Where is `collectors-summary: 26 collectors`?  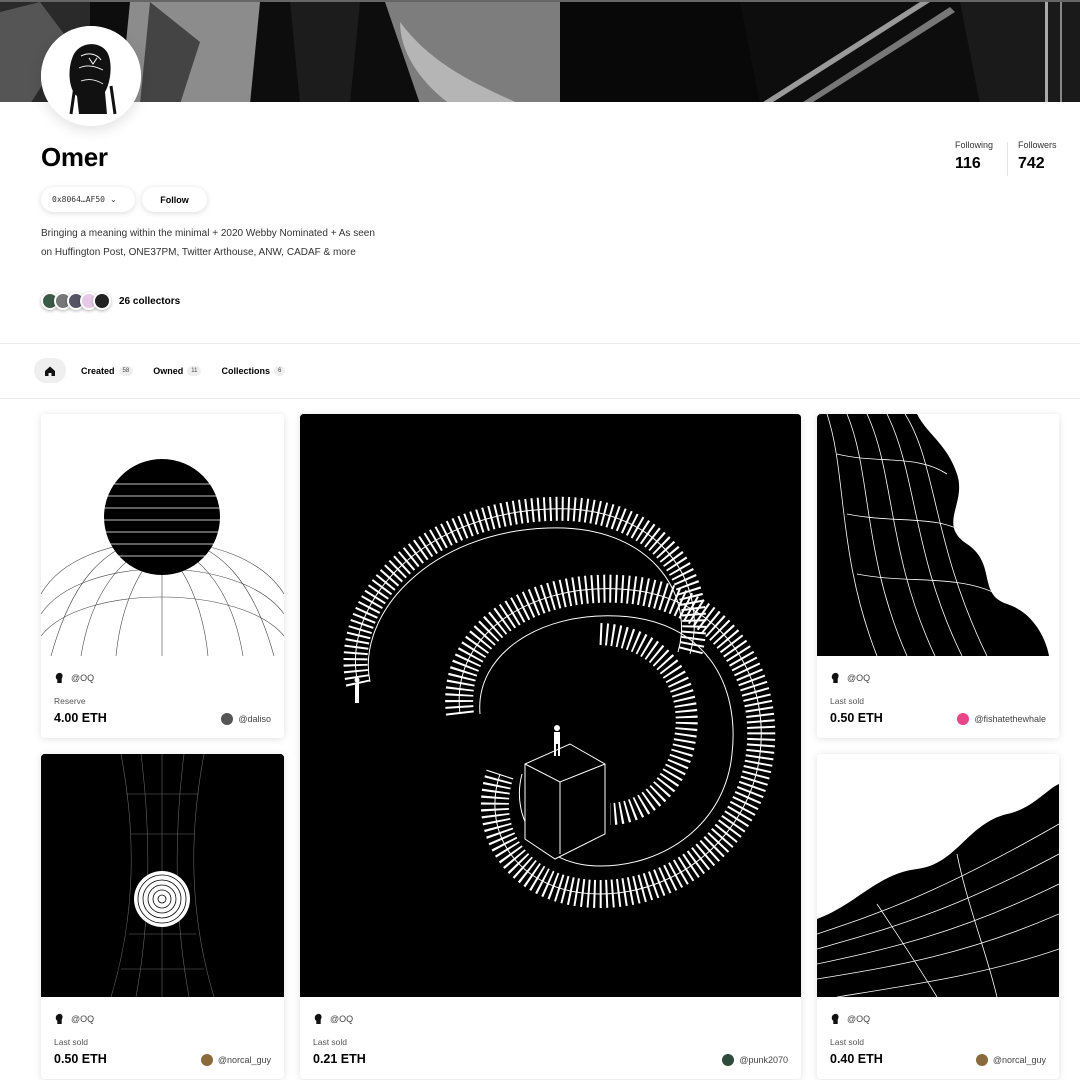
collectors-summary: 26 collectors is located at coordinates (110, 301).